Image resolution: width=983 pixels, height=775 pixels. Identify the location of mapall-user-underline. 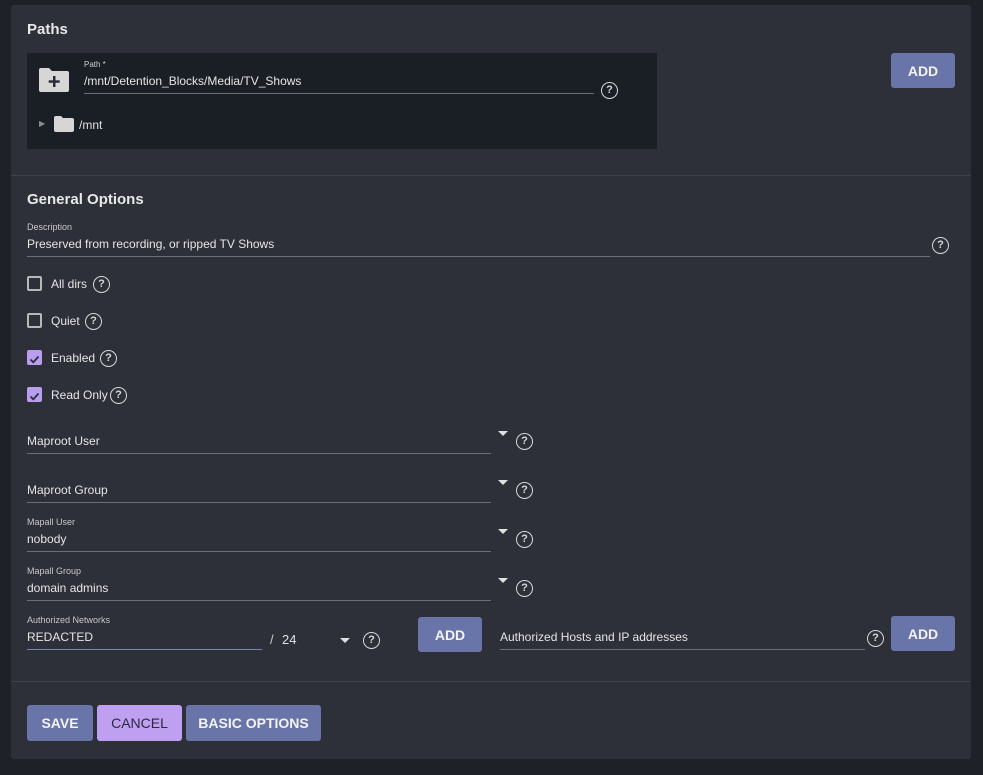
(259, 551).